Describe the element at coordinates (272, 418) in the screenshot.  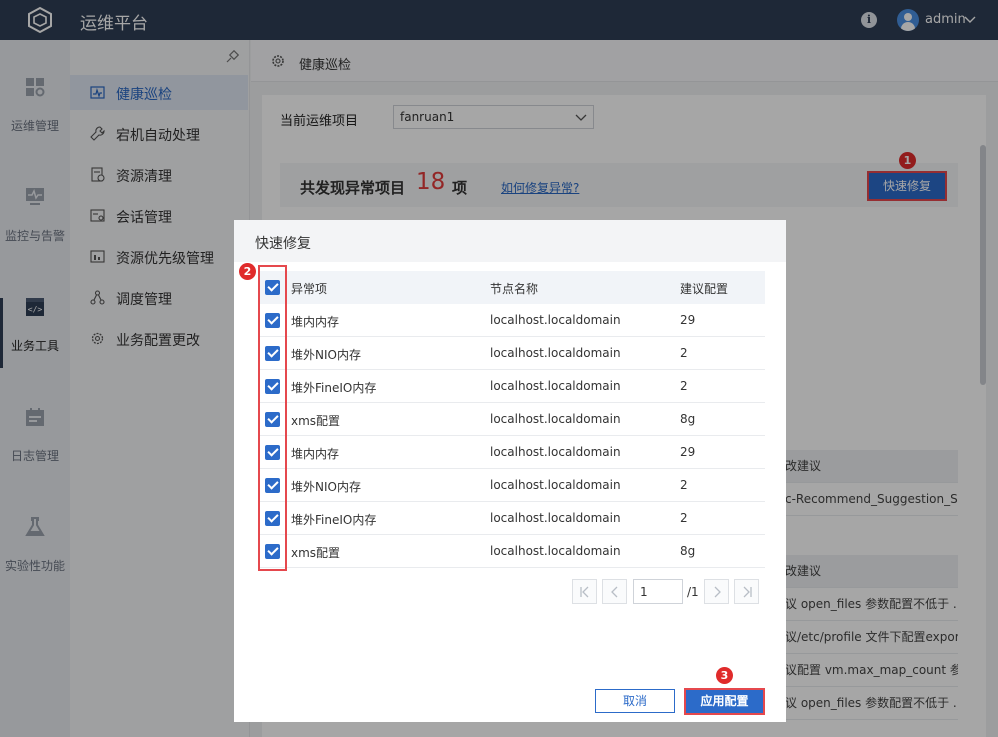
I see `checkbox-highlight-box` at that location.